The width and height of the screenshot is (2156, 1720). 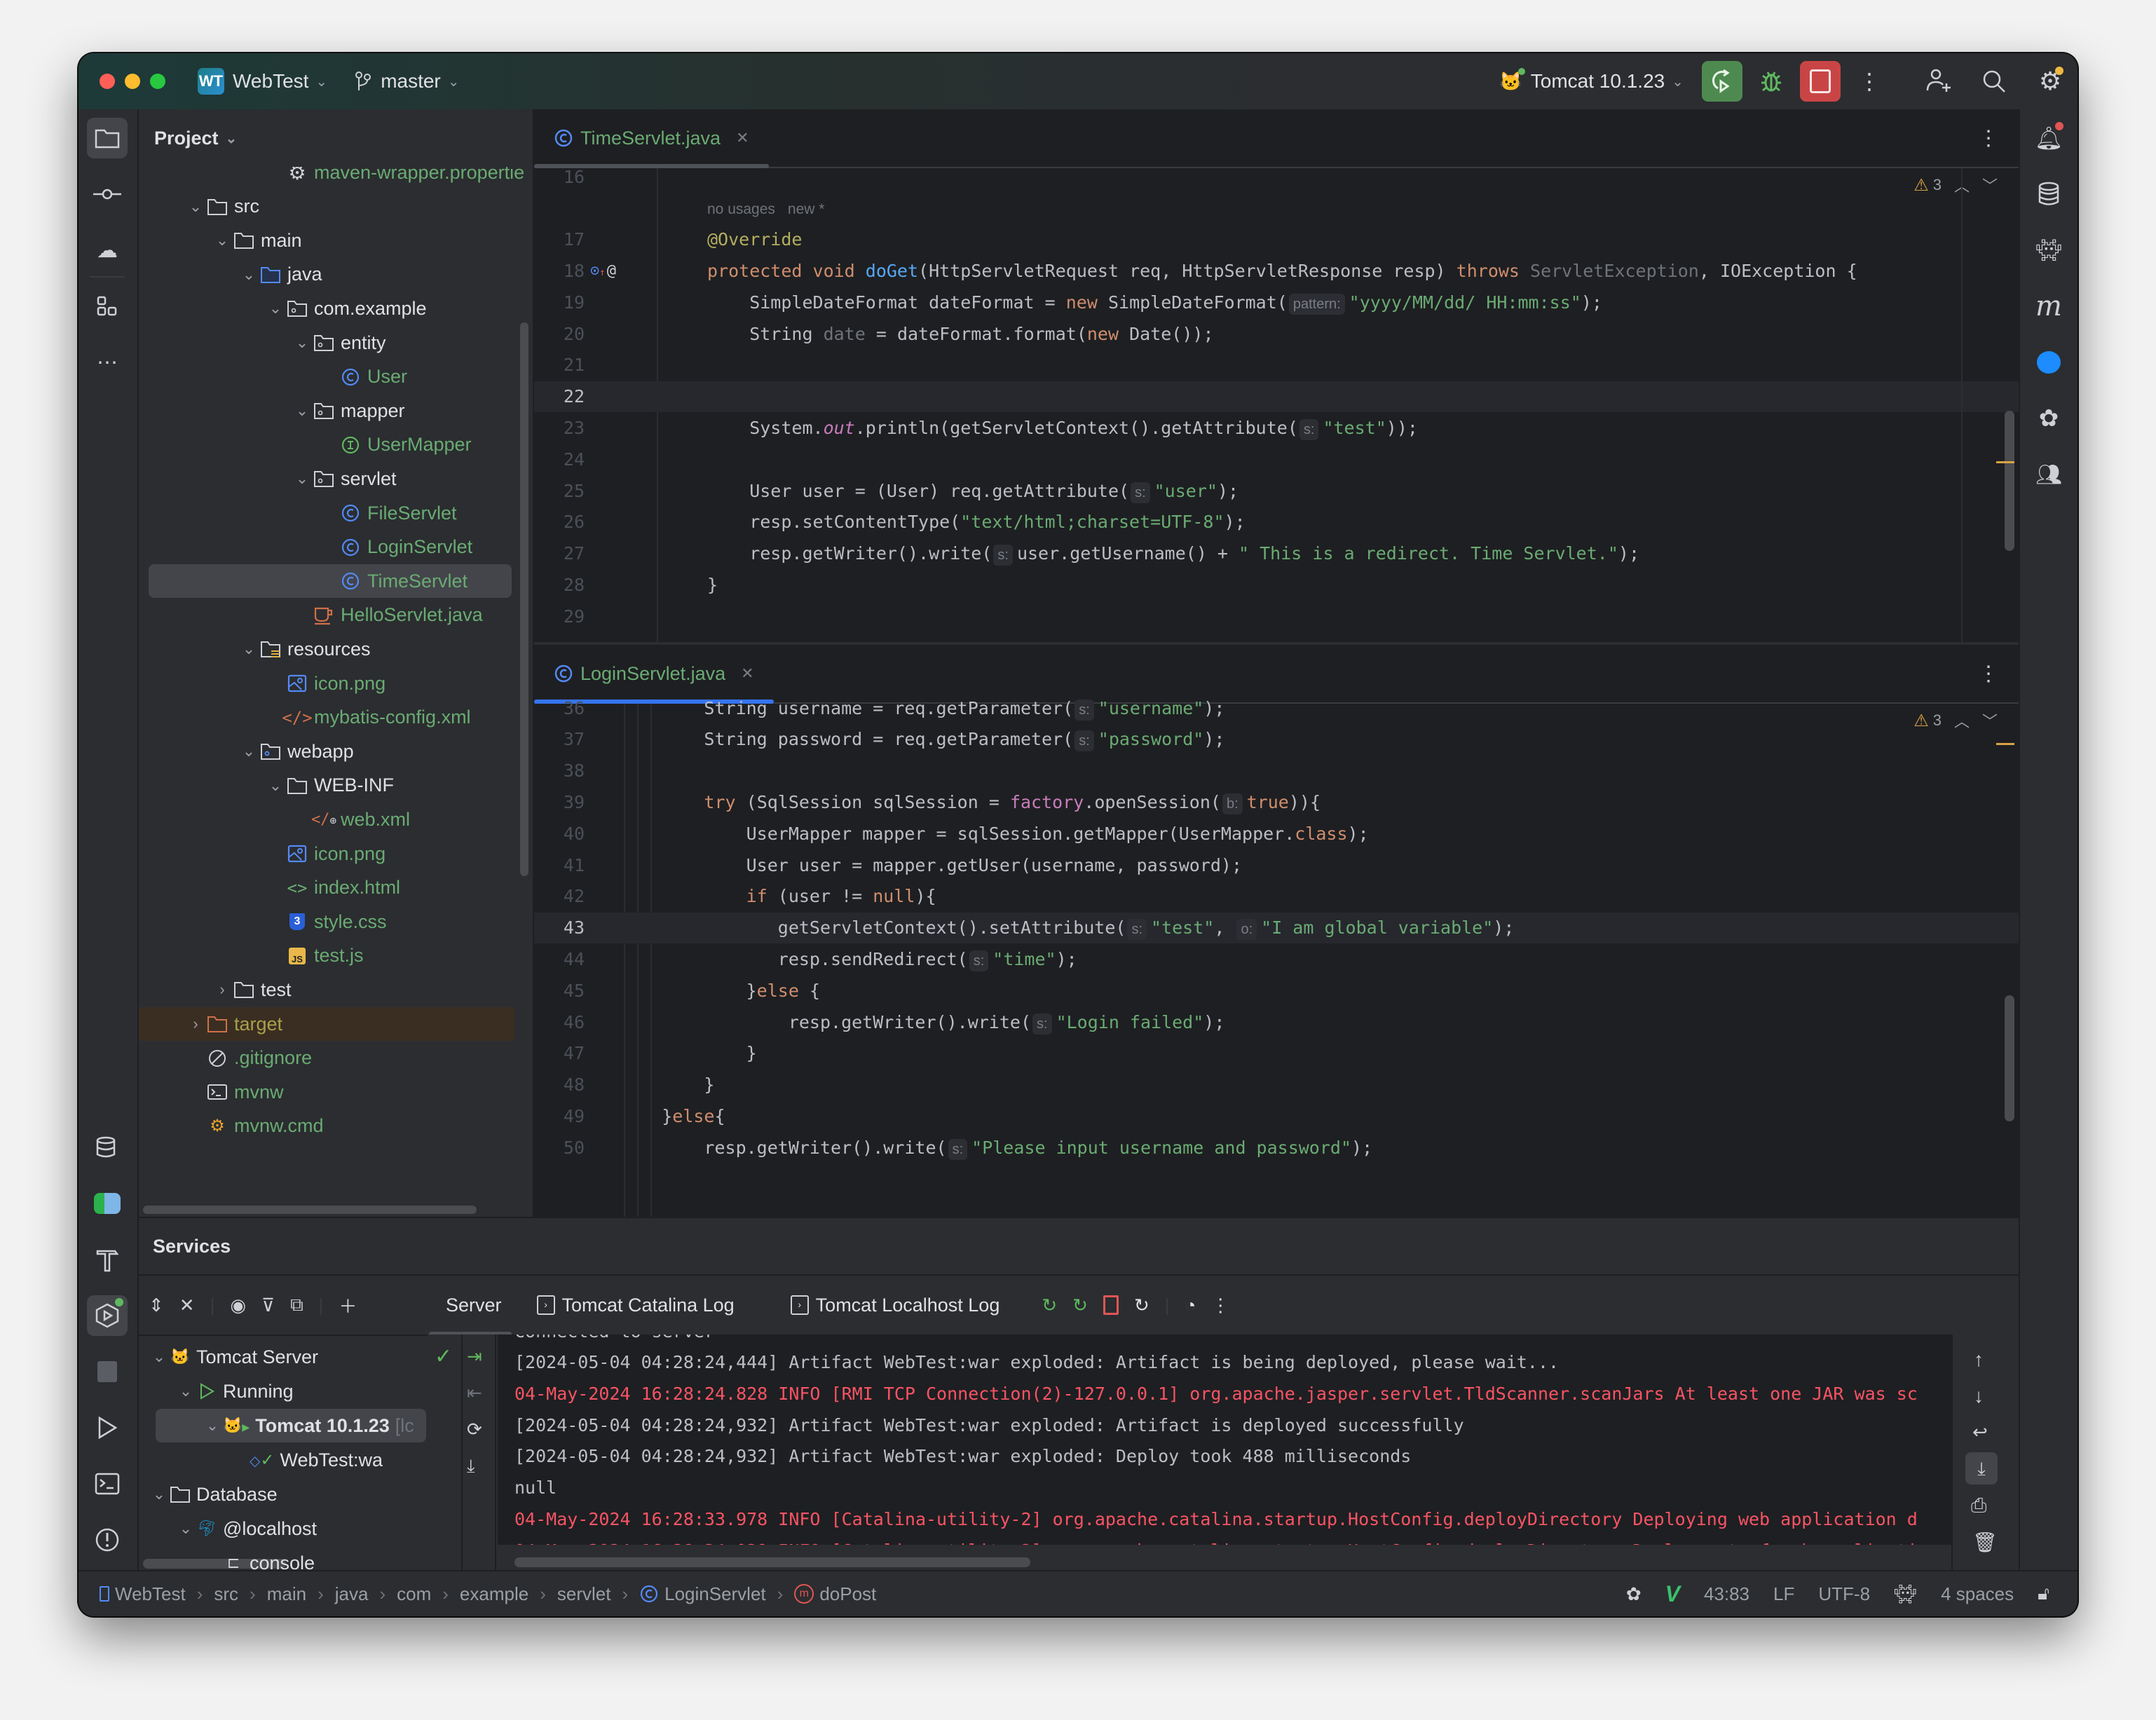 What do you see at coordinates (1772, 81) in the screenshot?
I see `debug-button` at bounding box center [1772, 81].